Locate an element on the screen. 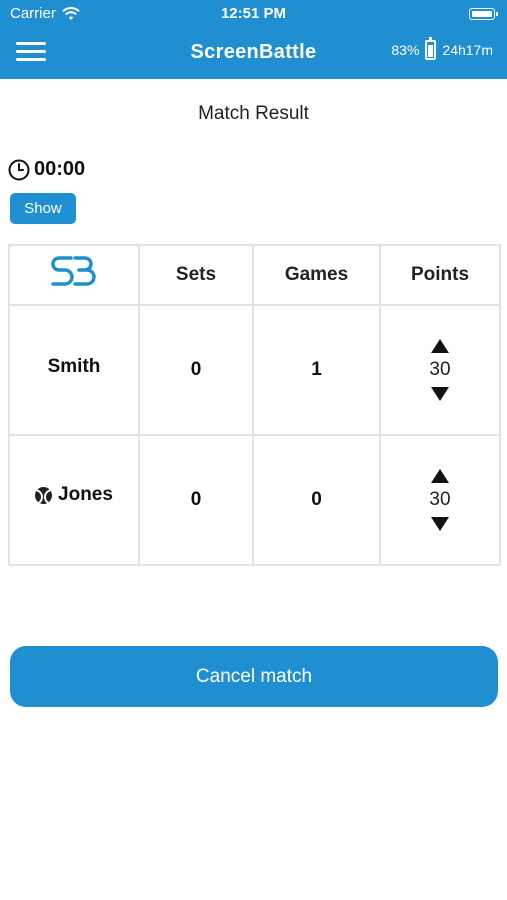  clock-icon is located at coordinates (19, 169).